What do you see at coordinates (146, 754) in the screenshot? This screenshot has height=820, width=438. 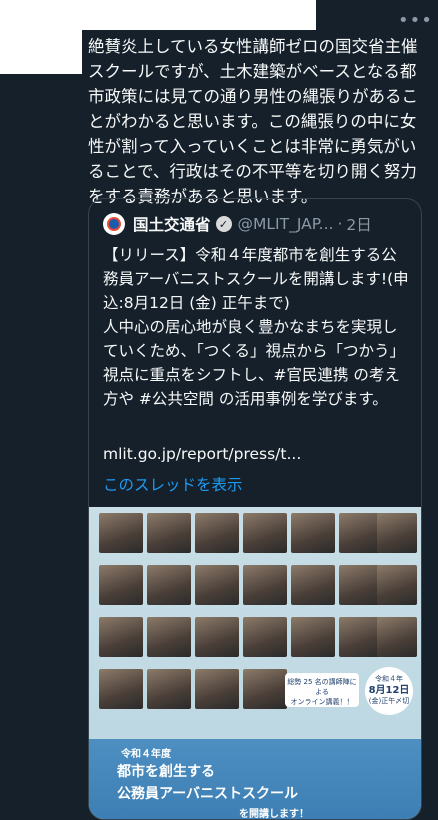 I see `flyer-title-year: 令和４年度` at bounding box center [146, 754].